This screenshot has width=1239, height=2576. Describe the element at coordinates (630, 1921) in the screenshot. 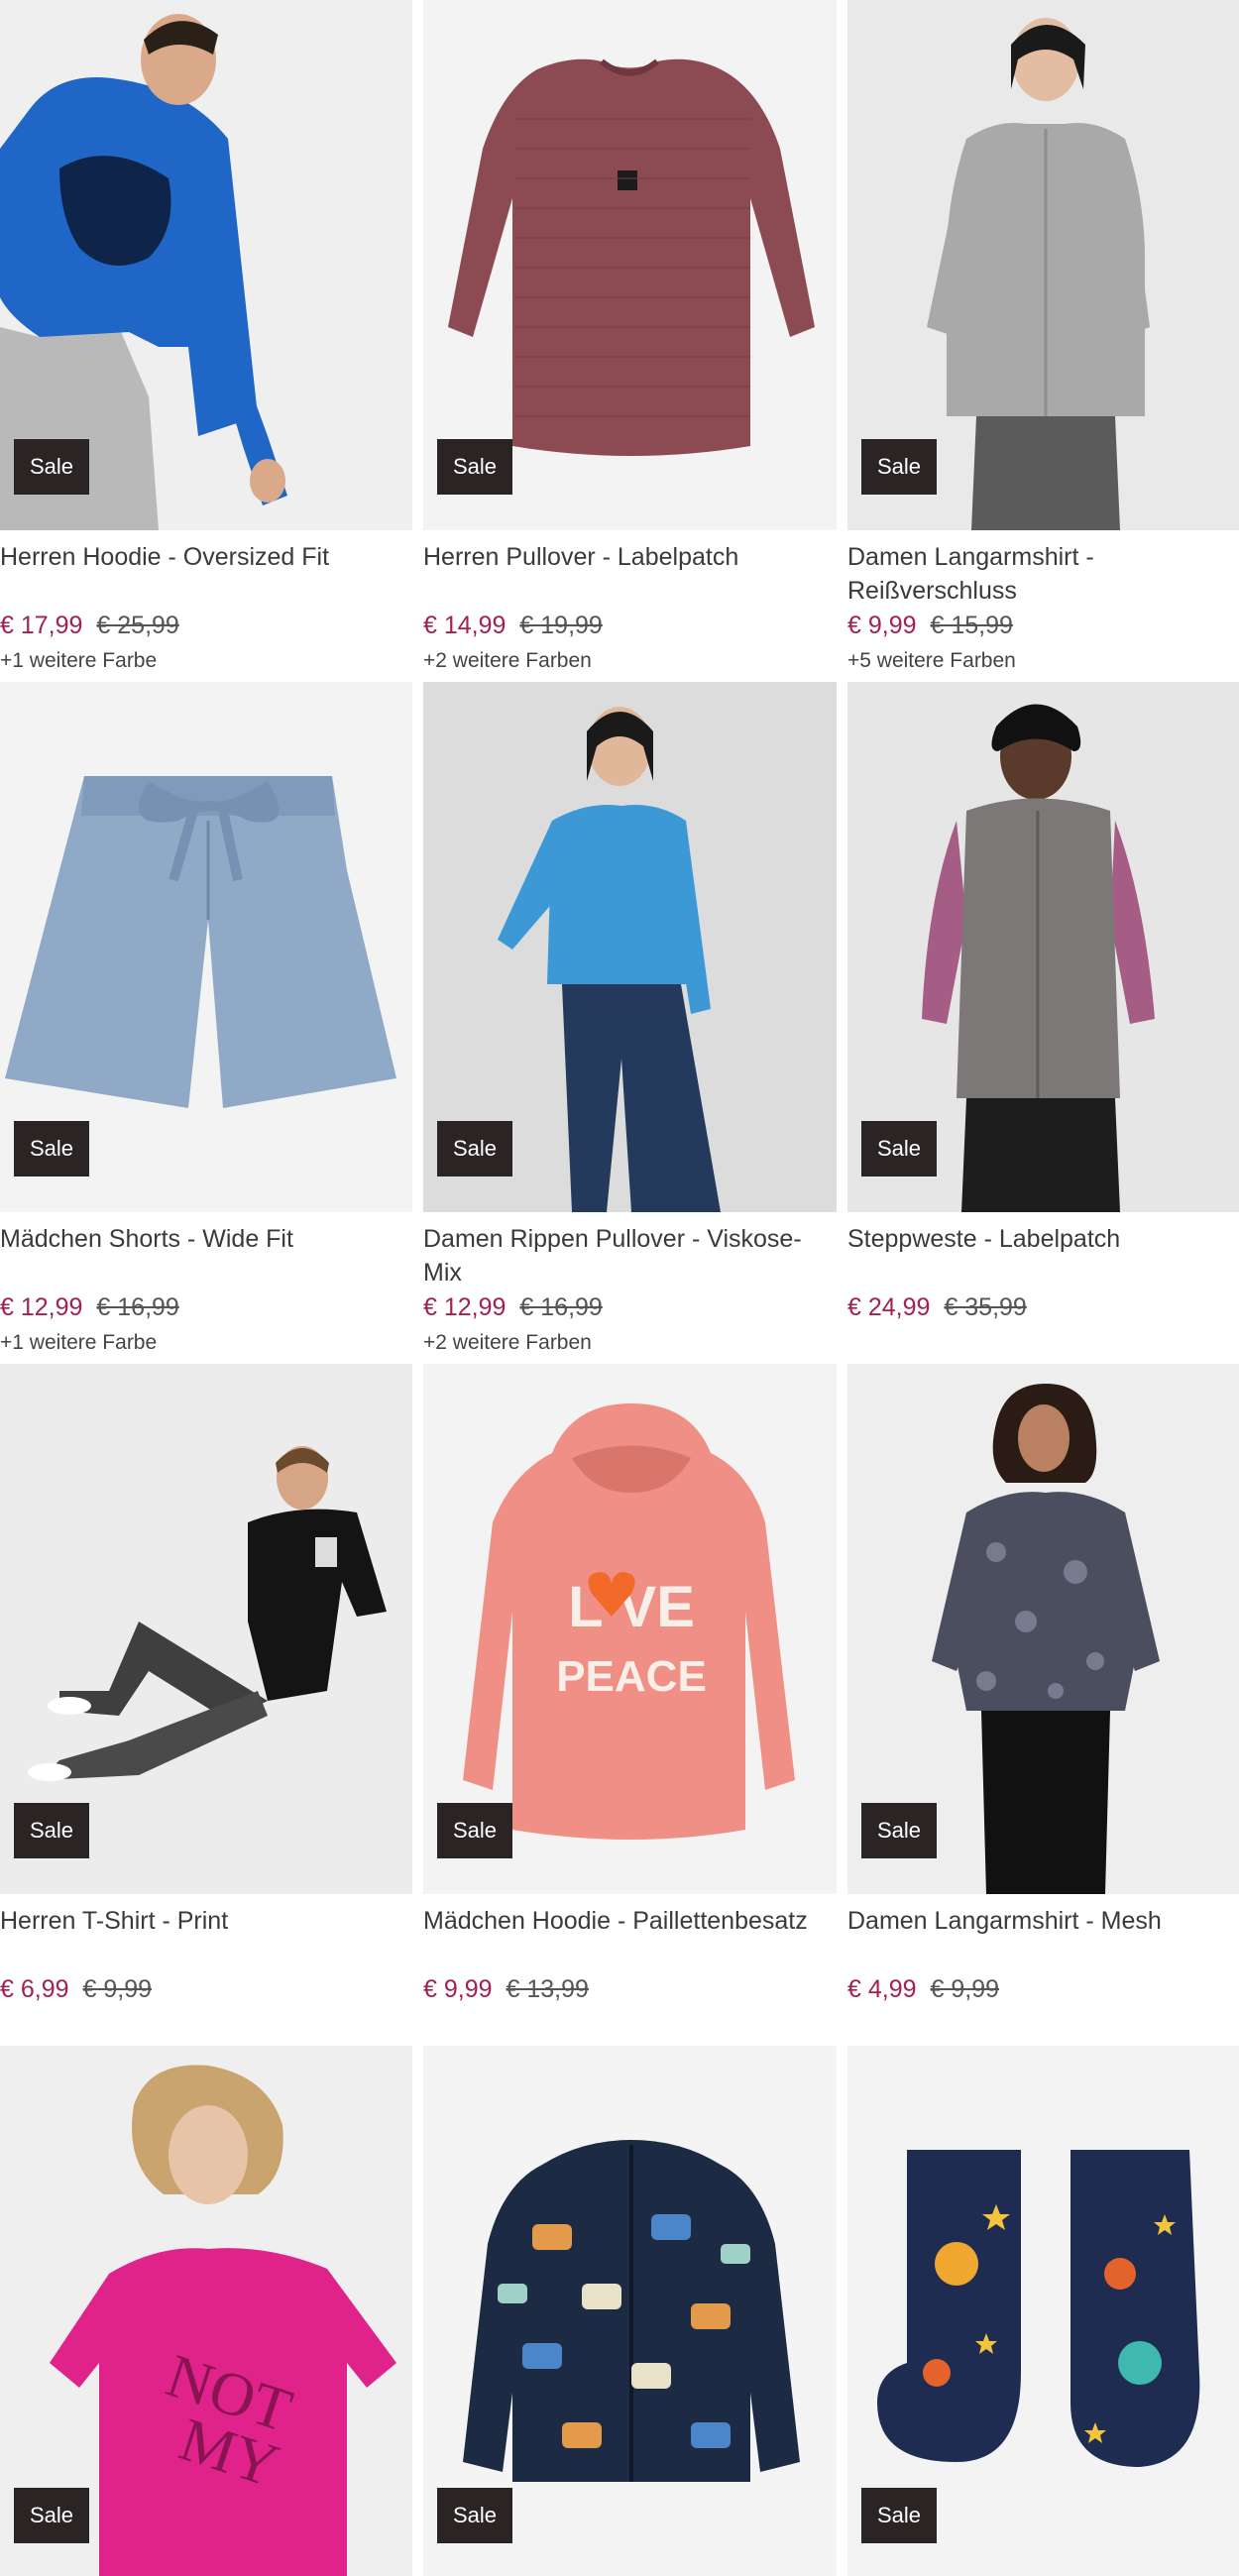

I see `product-title: Mädchen Hoodie - Paillettenbesatz` at that location.